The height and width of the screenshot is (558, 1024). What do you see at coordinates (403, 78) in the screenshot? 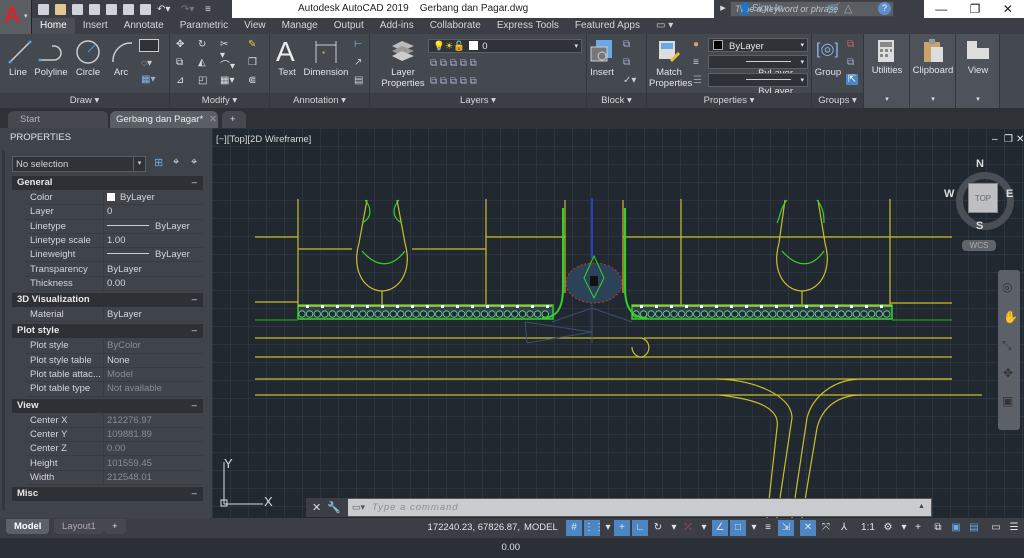
I see `layer-properties-button: Layer Properties` at bounding box center [403, 78].